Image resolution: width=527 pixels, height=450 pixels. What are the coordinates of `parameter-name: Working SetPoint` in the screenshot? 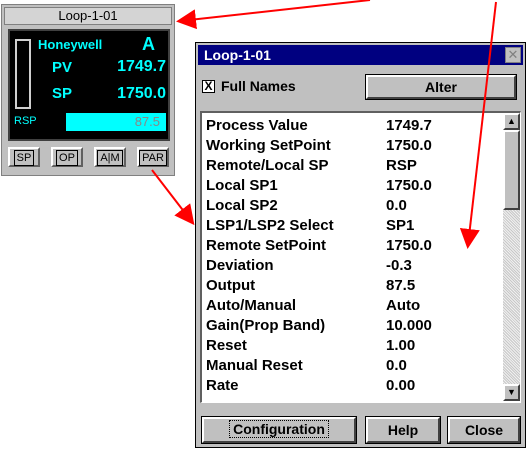 It's located at (268, 145).